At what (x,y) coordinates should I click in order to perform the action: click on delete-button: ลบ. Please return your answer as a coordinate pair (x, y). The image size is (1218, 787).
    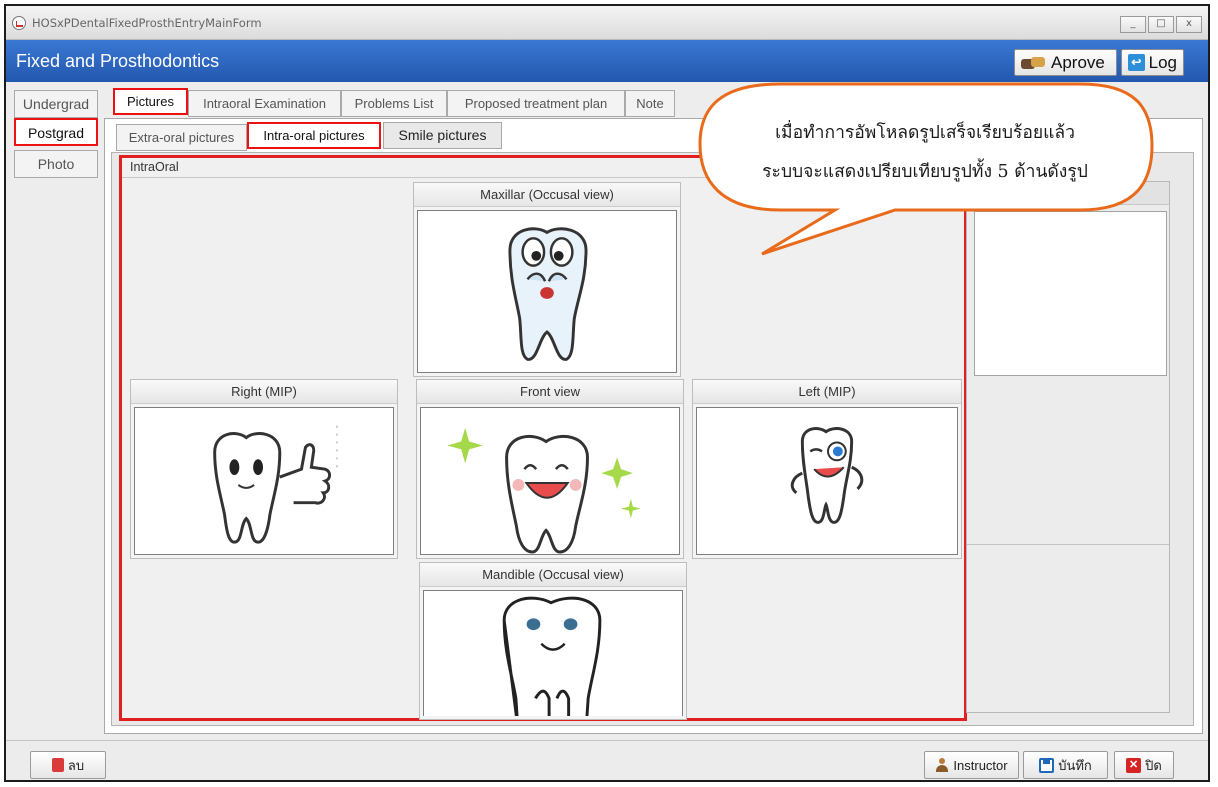
    Looking at the image, I should click on (68, 765).